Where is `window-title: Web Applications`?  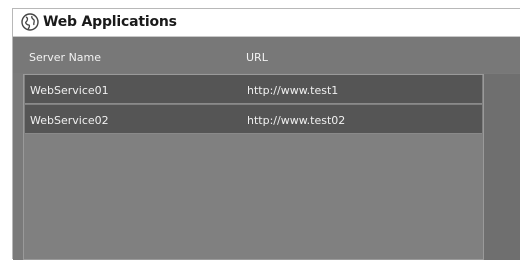 window-title: Web Applications is located at coordinates (110, 22).